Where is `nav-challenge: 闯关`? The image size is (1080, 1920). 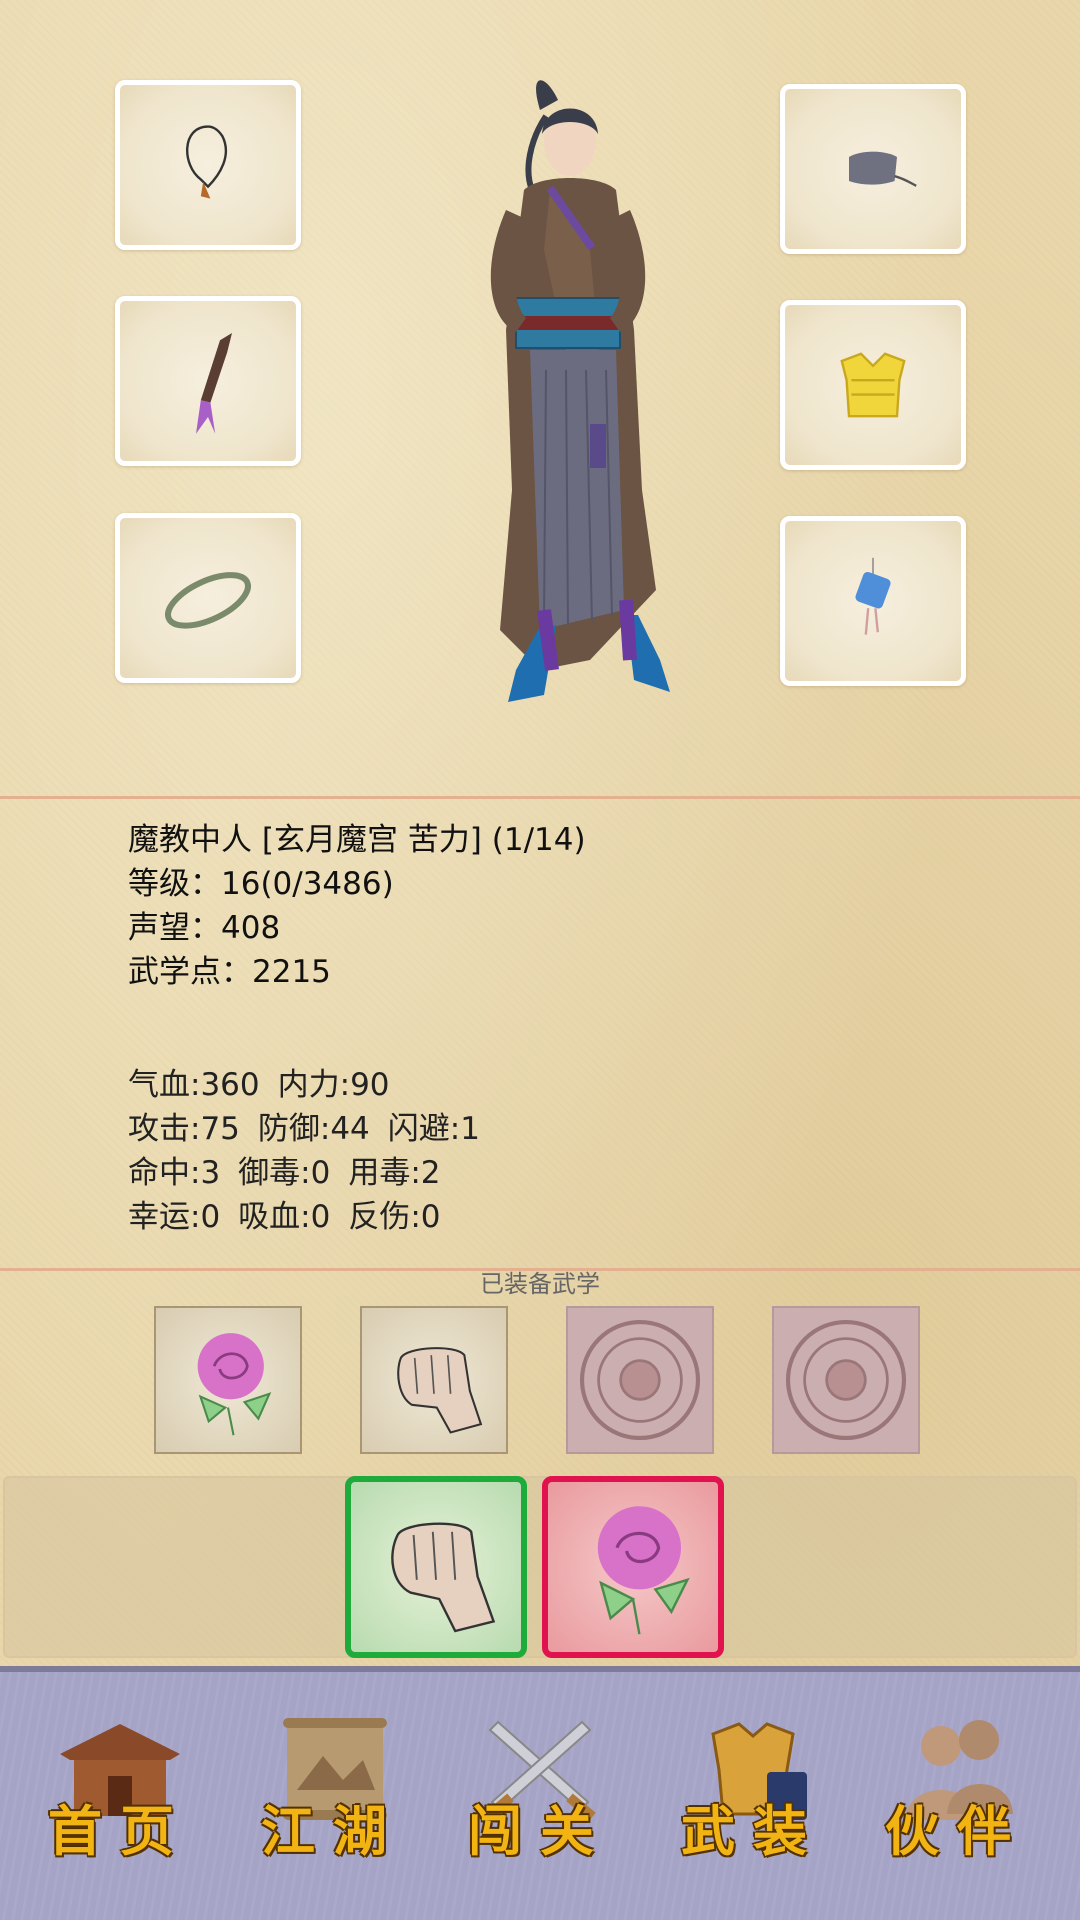
nav-challenge: 闯关 is located at coordinates (540, 1790).